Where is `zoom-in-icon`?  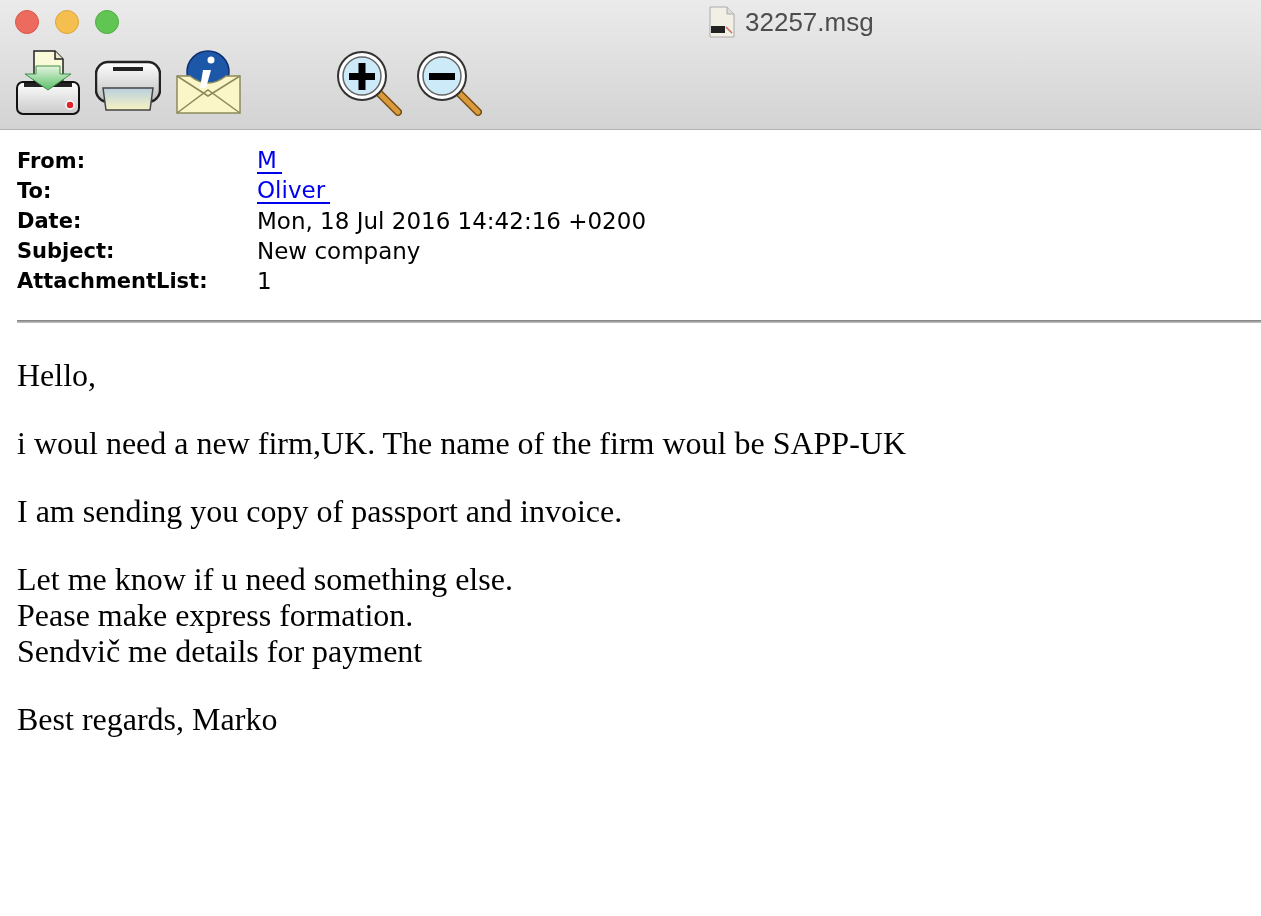
zoom-in-icon is located at coordinates (369, 83).